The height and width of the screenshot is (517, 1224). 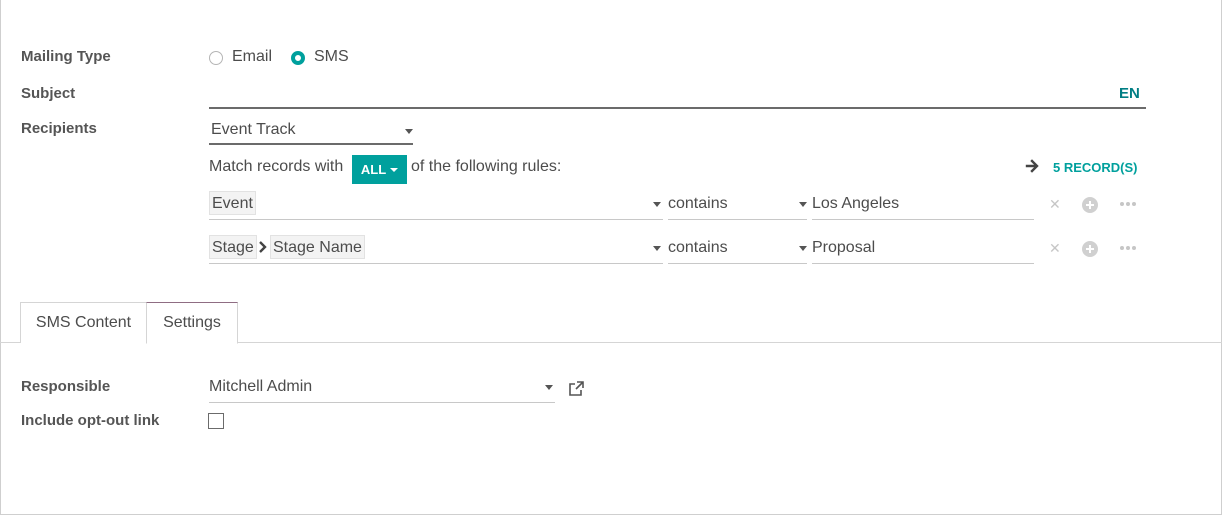 What do you see at coordinates (1129, 93) in the screenshot?
I see `language-button: EN` at bounding box center [1129, 93].